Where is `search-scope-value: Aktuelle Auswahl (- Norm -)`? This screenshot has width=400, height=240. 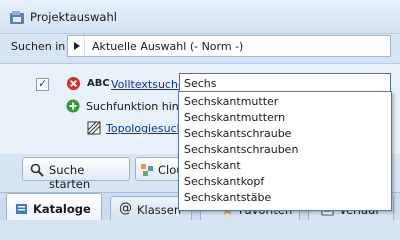
search-scope-value: Aktuelle Auswahl (- Norm -) is located at coordinates (168, 46).